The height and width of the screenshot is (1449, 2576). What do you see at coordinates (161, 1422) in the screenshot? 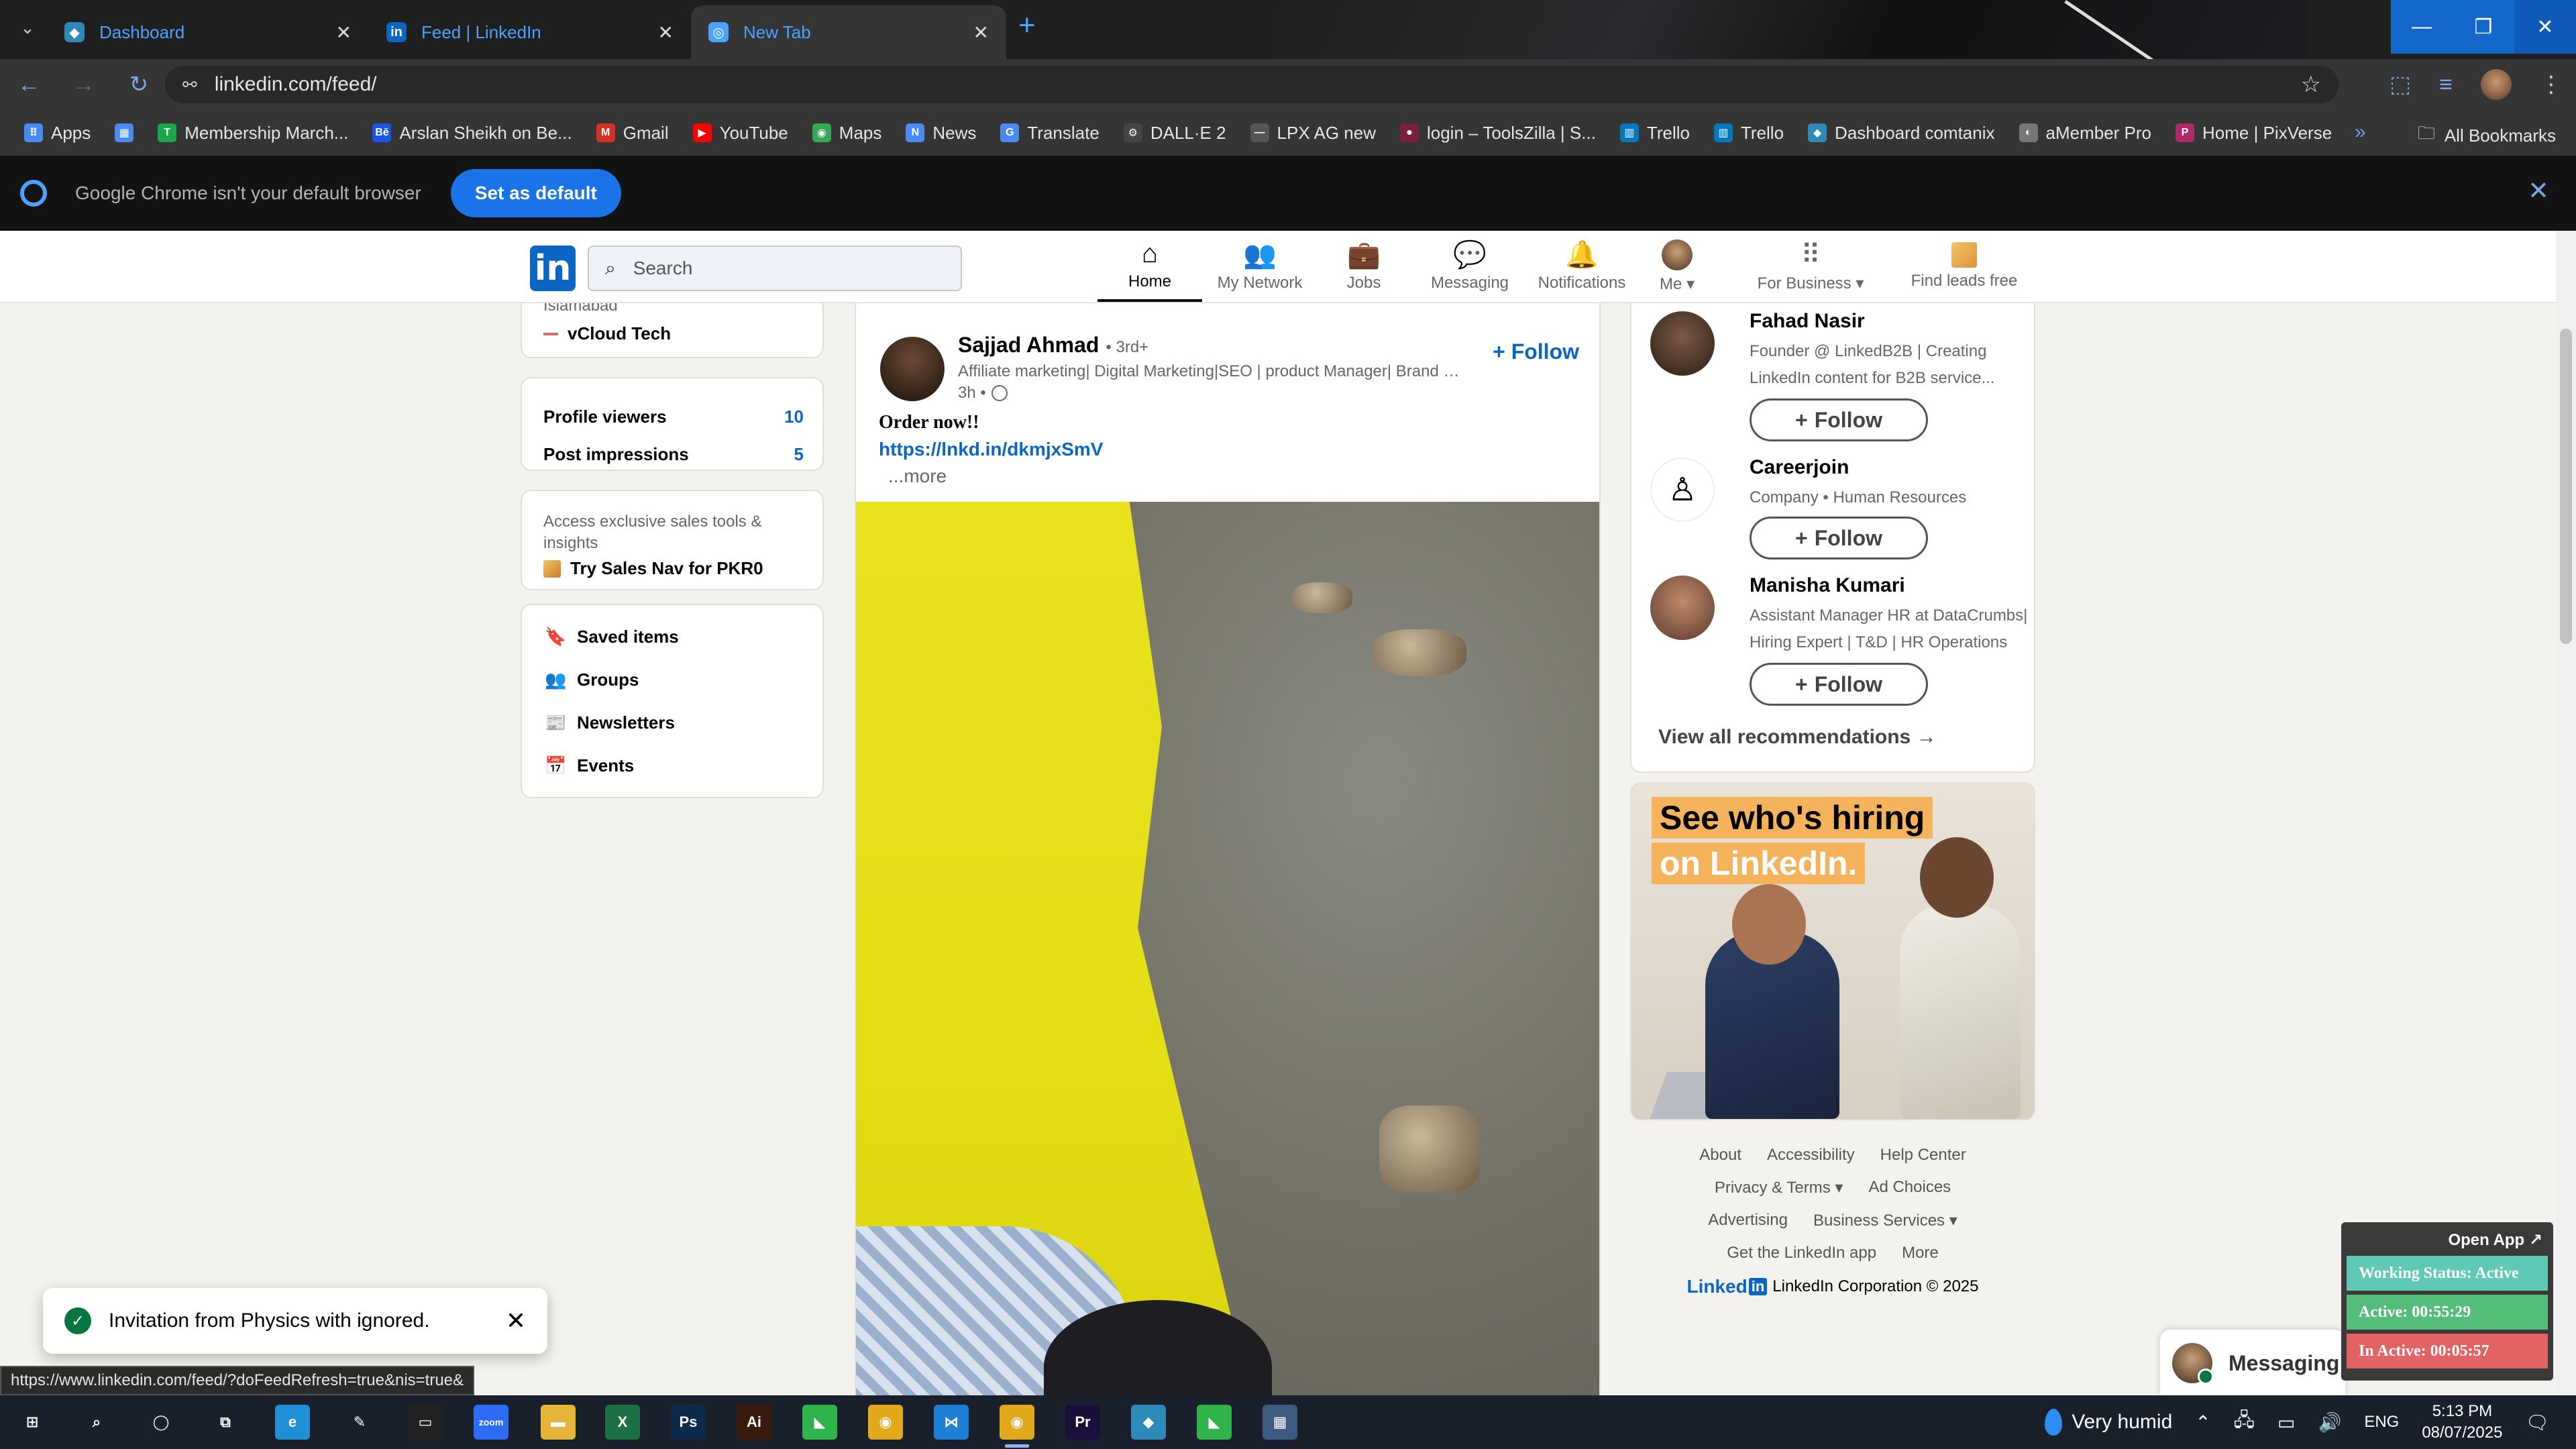
I see `cortana-icon: ◯` at bounding box center [161, 1422].